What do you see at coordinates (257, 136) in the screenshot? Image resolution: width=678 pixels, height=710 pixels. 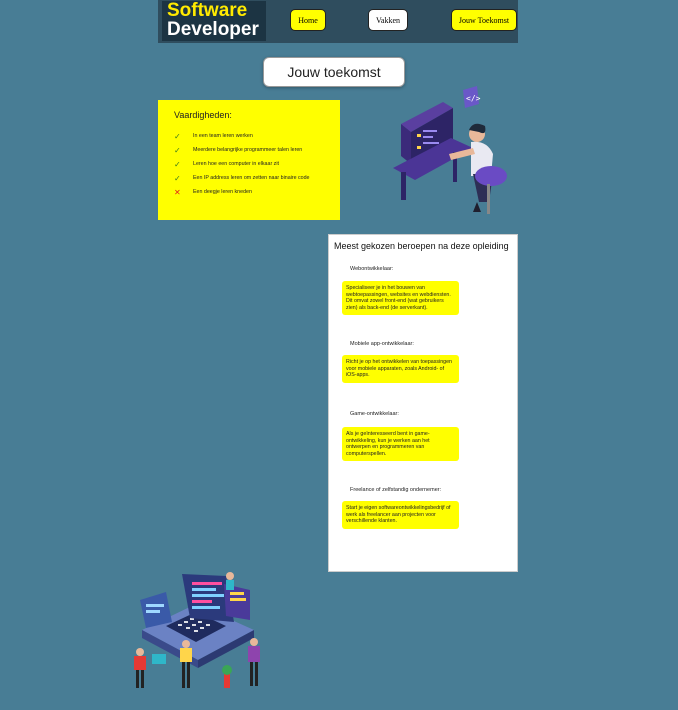 I see `skill-item: ✓ In een team leren werken` at bounding box center [257, 136].